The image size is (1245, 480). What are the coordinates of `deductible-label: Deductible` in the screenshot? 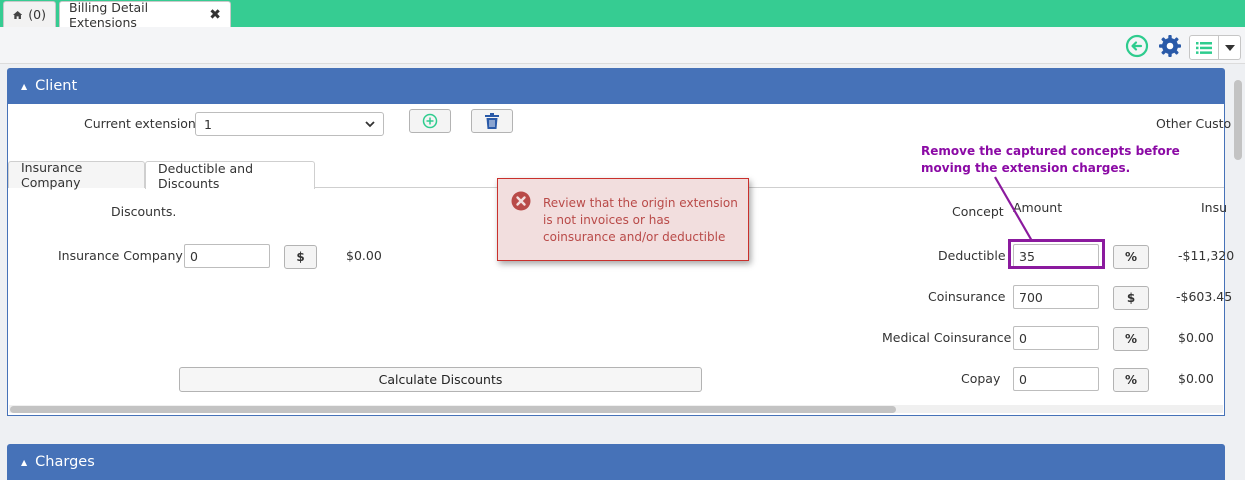 It's located at (972, 255).